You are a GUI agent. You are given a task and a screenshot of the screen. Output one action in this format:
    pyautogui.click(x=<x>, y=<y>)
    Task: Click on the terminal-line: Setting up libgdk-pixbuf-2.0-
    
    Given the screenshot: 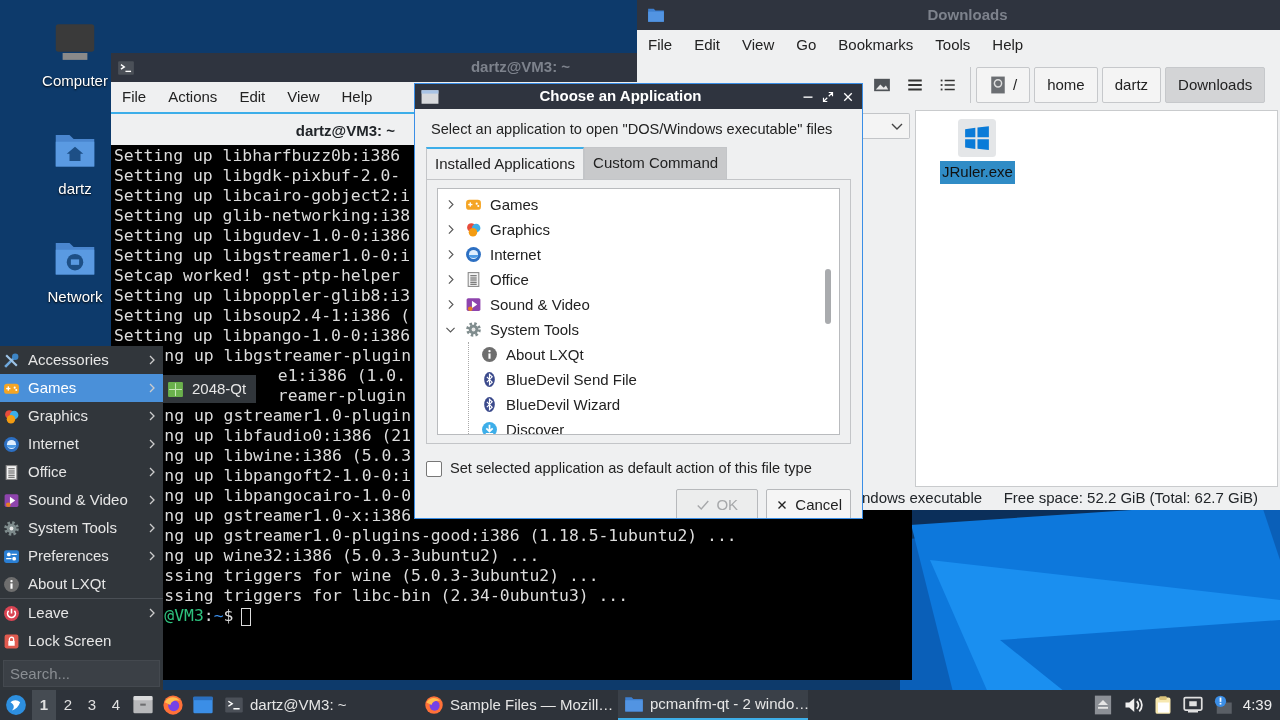 What is the action you would take?
    pyautogui.click(x=257, y=176)
    